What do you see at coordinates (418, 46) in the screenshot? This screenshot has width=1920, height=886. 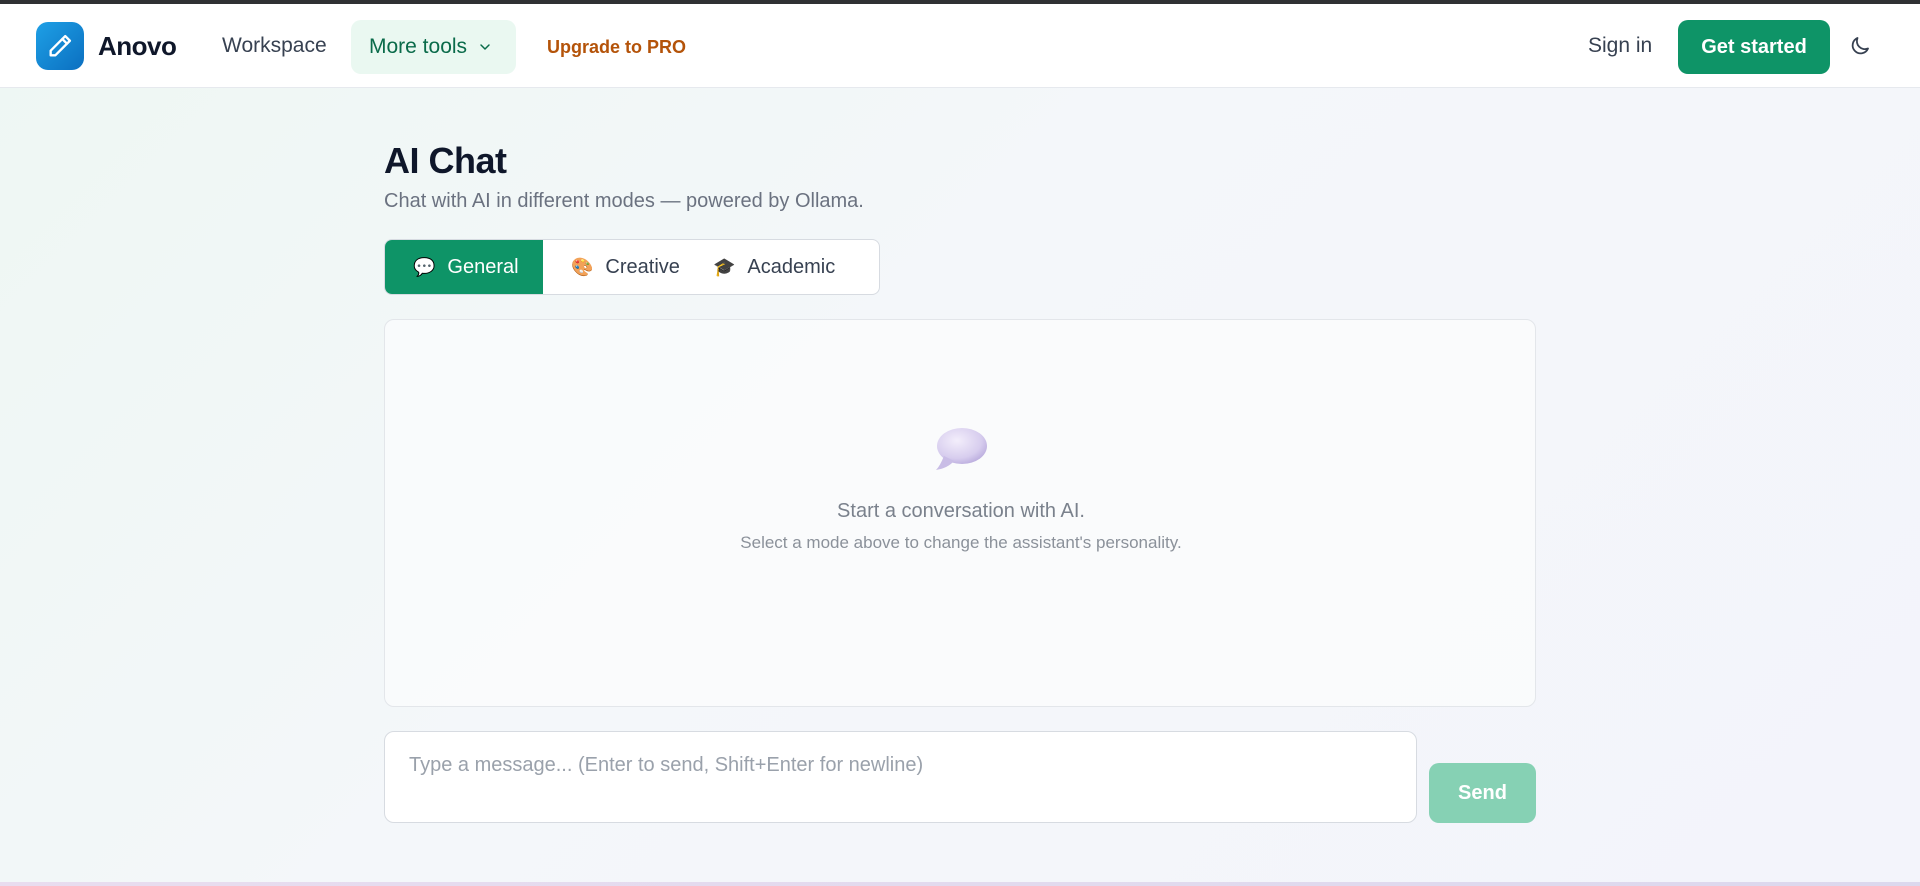 I see `more-tools-label: More tools` at bounding box center [418, 46].